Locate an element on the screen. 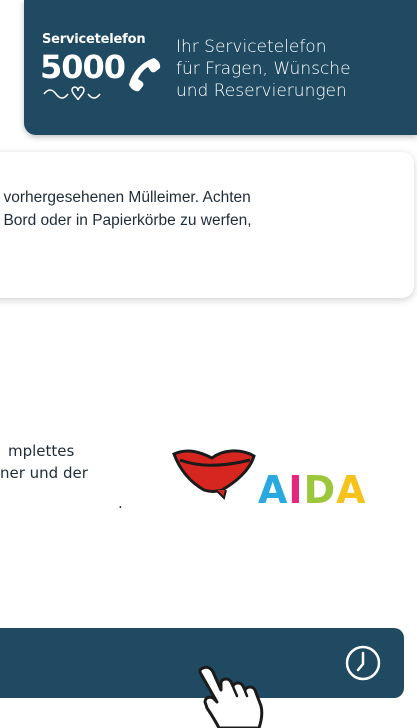  service-line-2: für Fragen, Wünsche is located at coordinates (263, 69).